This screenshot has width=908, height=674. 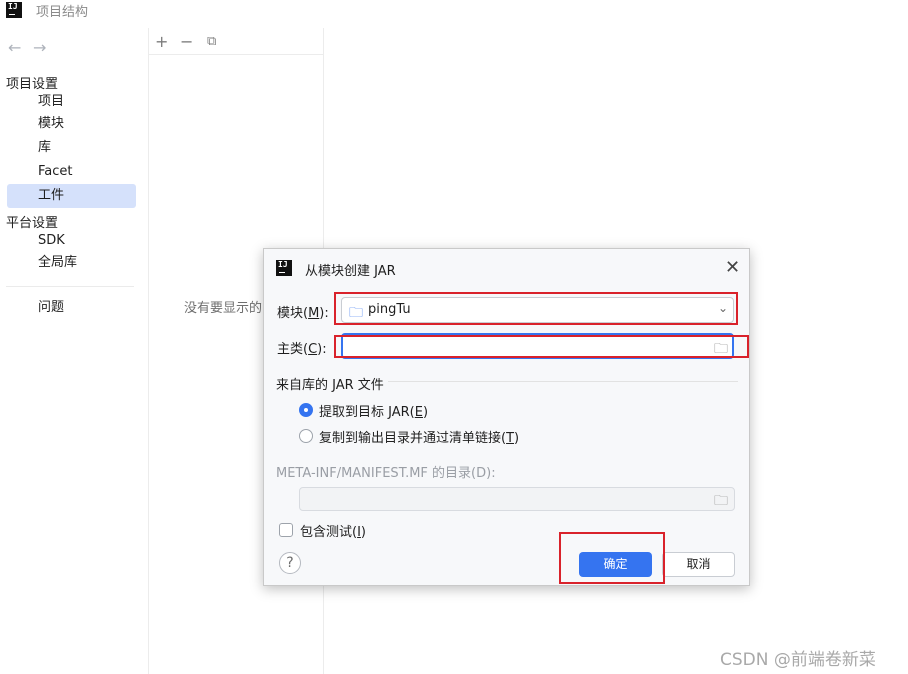 I want to click on ok-button: 确定, so click(x=615, y=564).